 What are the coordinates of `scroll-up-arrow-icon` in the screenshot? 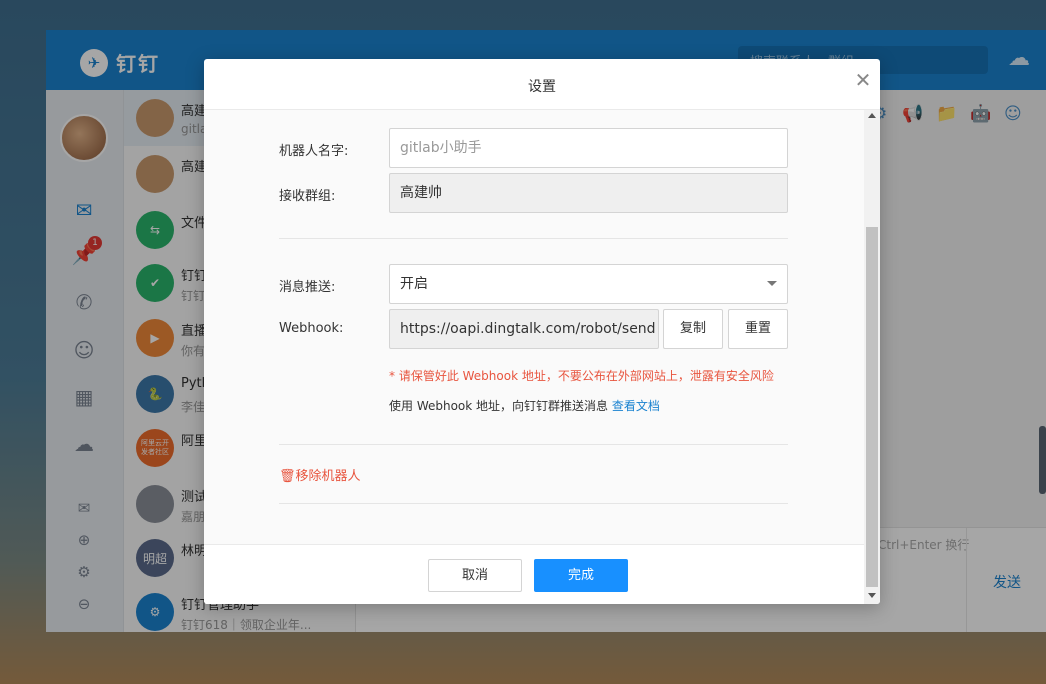 It's located at (872, 115).